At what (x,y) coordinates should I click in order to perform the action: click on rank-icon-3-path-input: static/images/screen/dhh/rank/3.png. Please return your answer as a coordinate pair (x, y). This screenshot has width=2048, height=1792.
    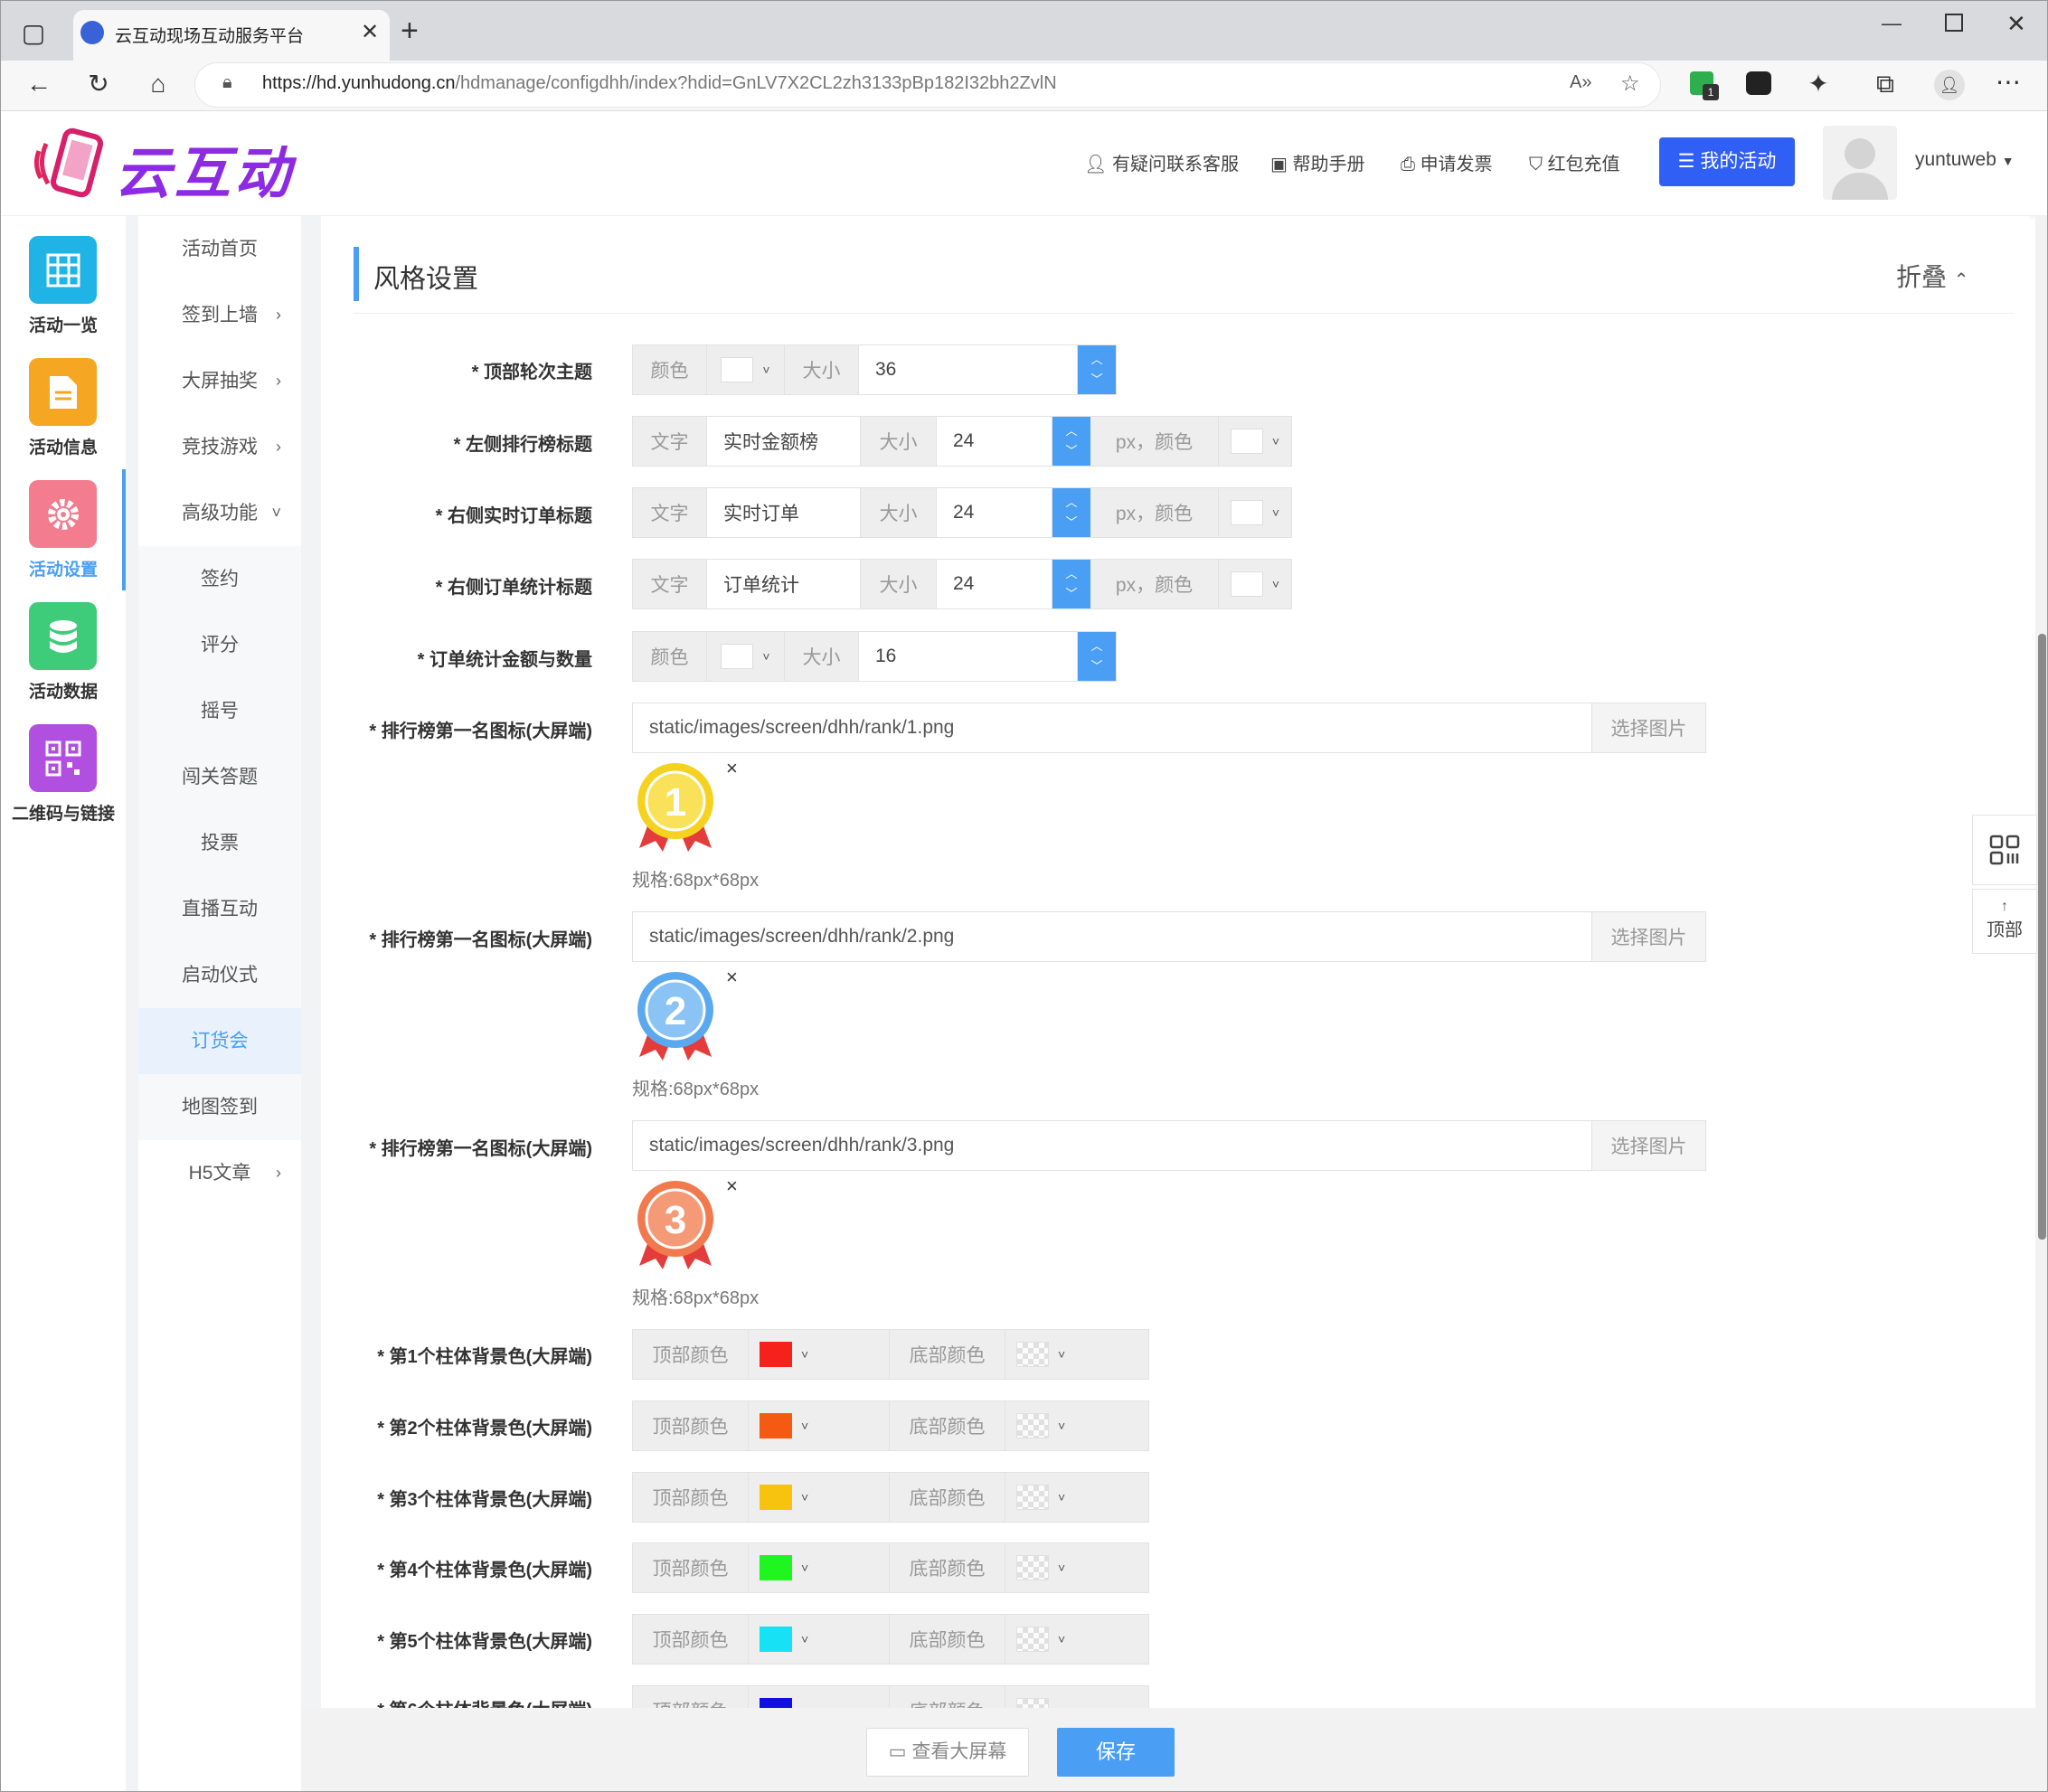
    Looking at the image, I should click on (1112, 1146).